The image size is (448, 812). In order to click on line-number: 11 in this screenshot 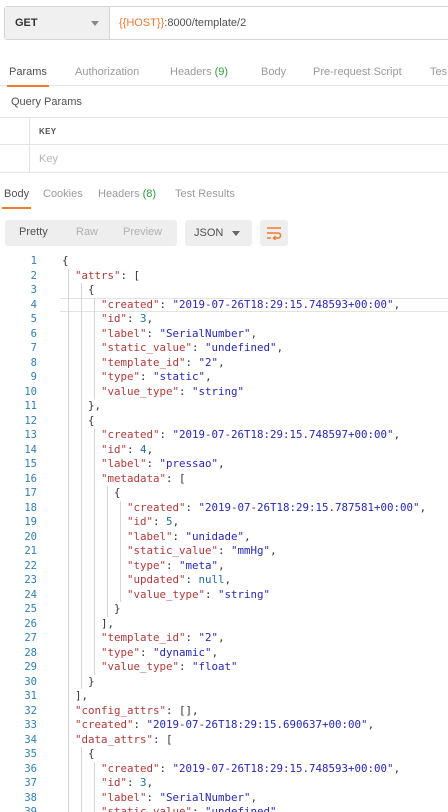, I will do `click(30, 406)`.